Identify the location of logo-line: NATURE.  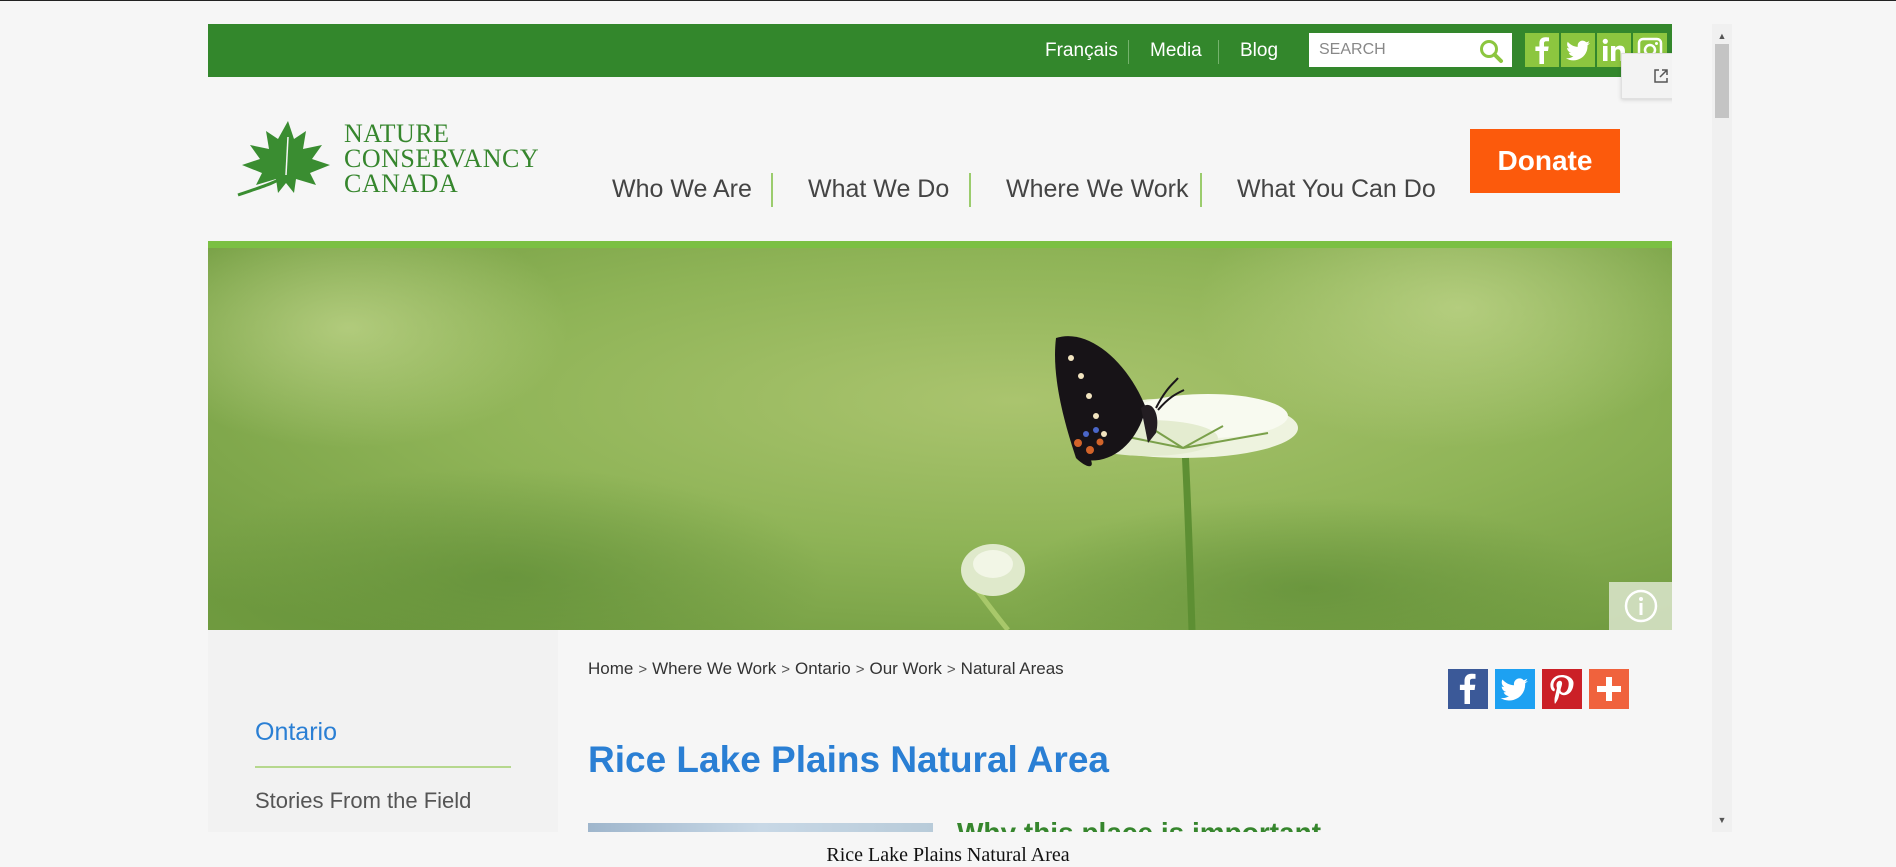
(397, 133).